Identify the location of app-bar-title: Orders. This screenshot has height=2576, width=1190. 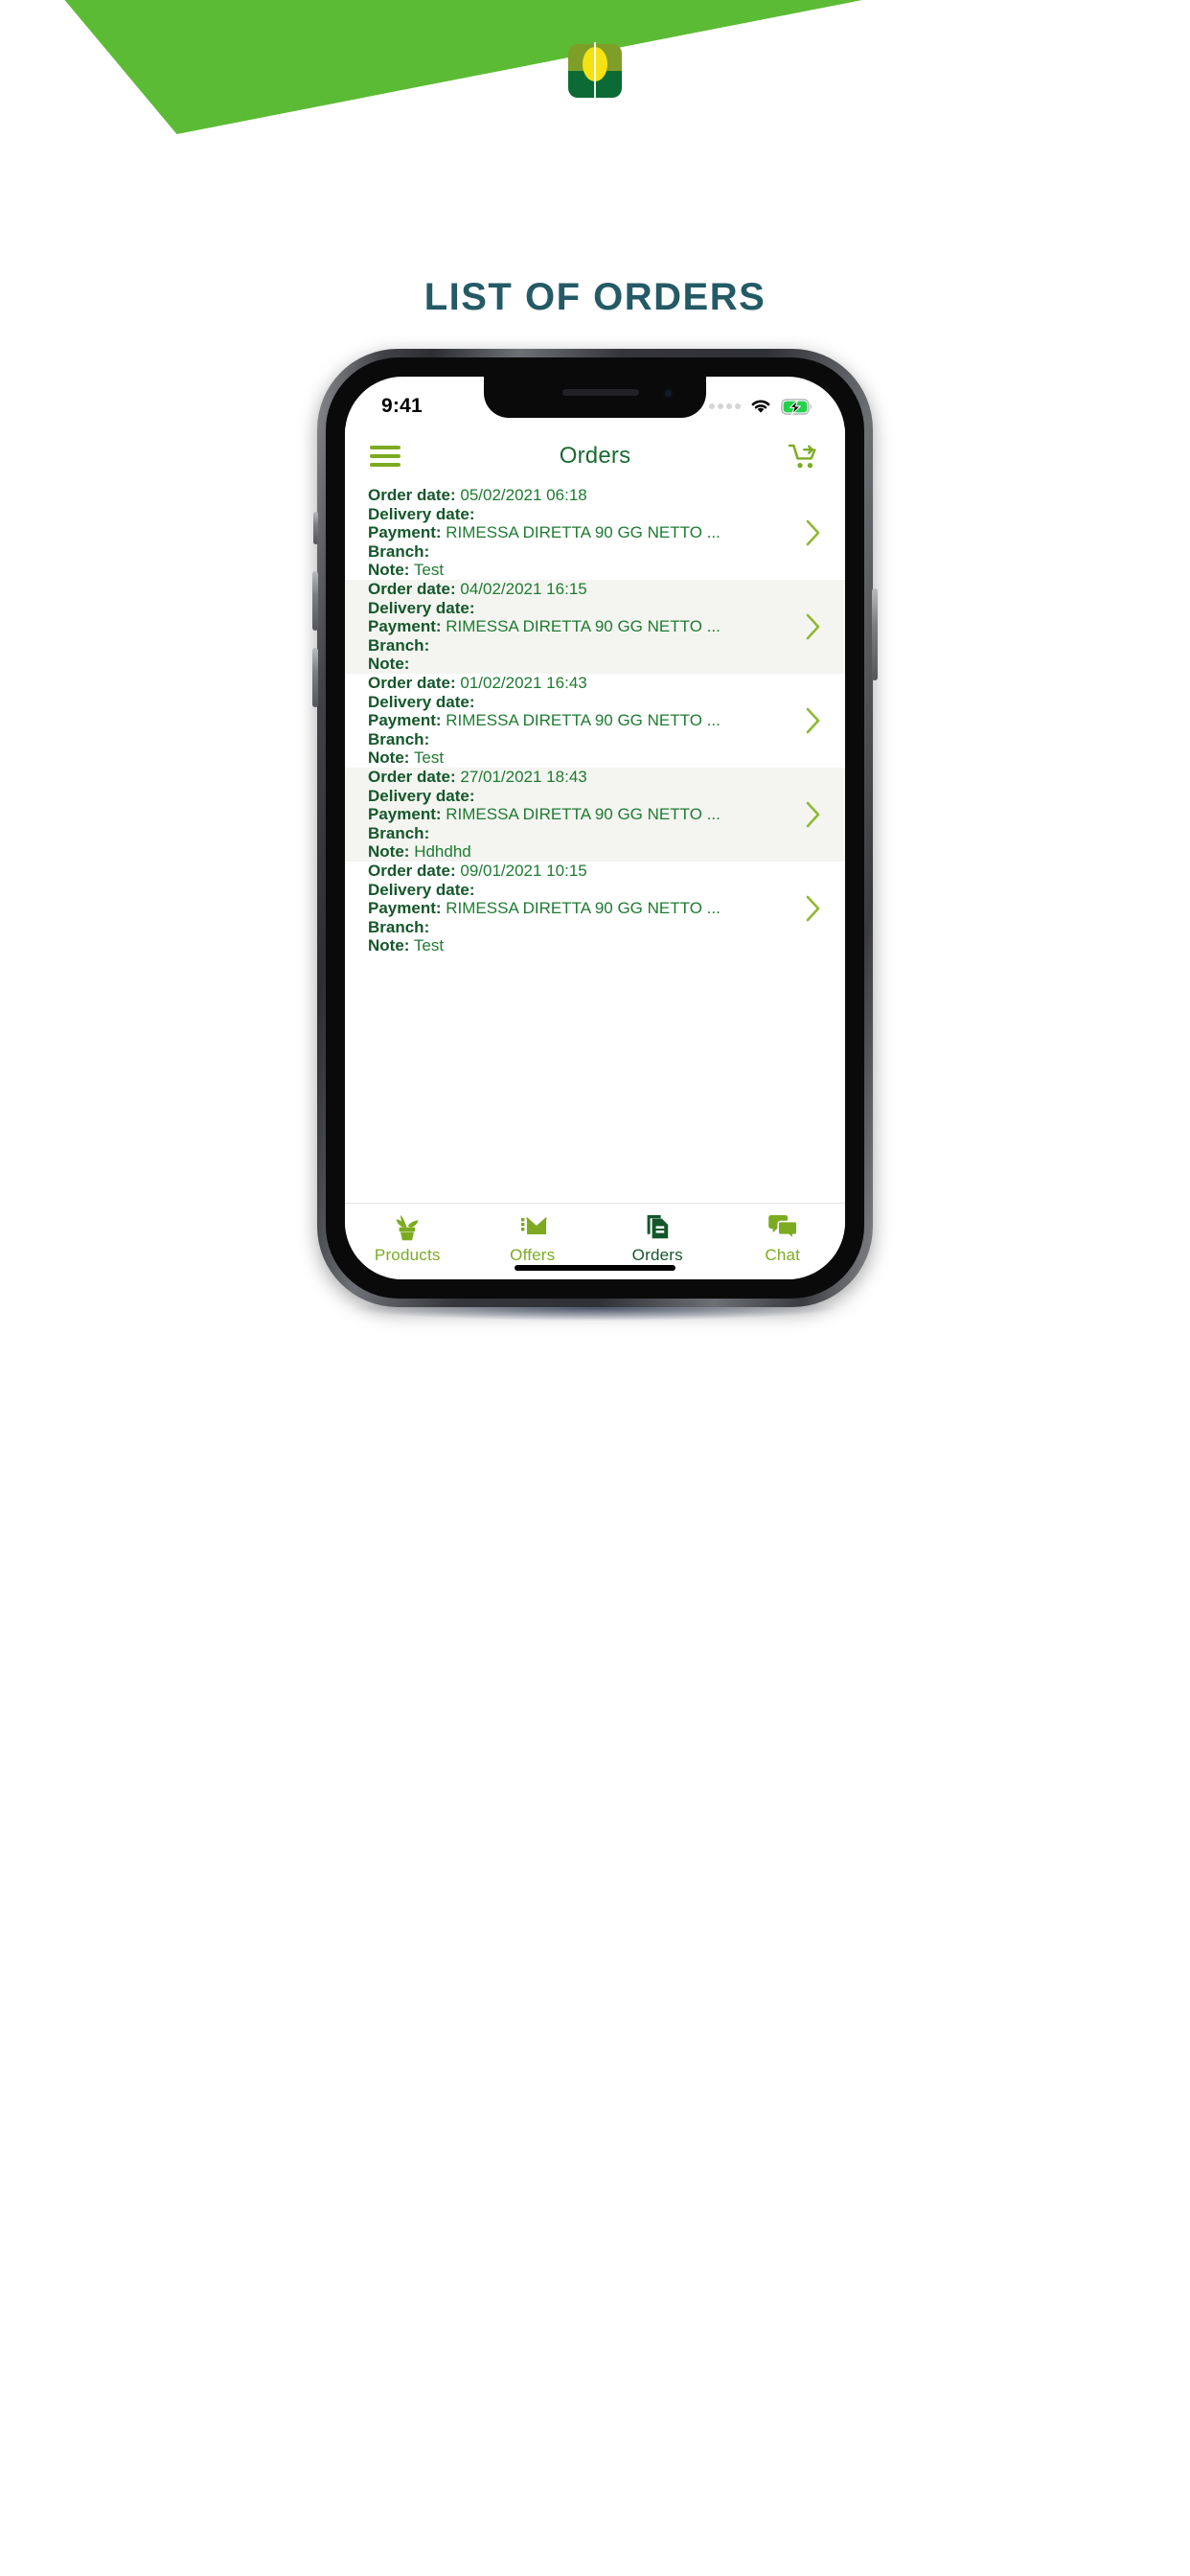
(595, 456).